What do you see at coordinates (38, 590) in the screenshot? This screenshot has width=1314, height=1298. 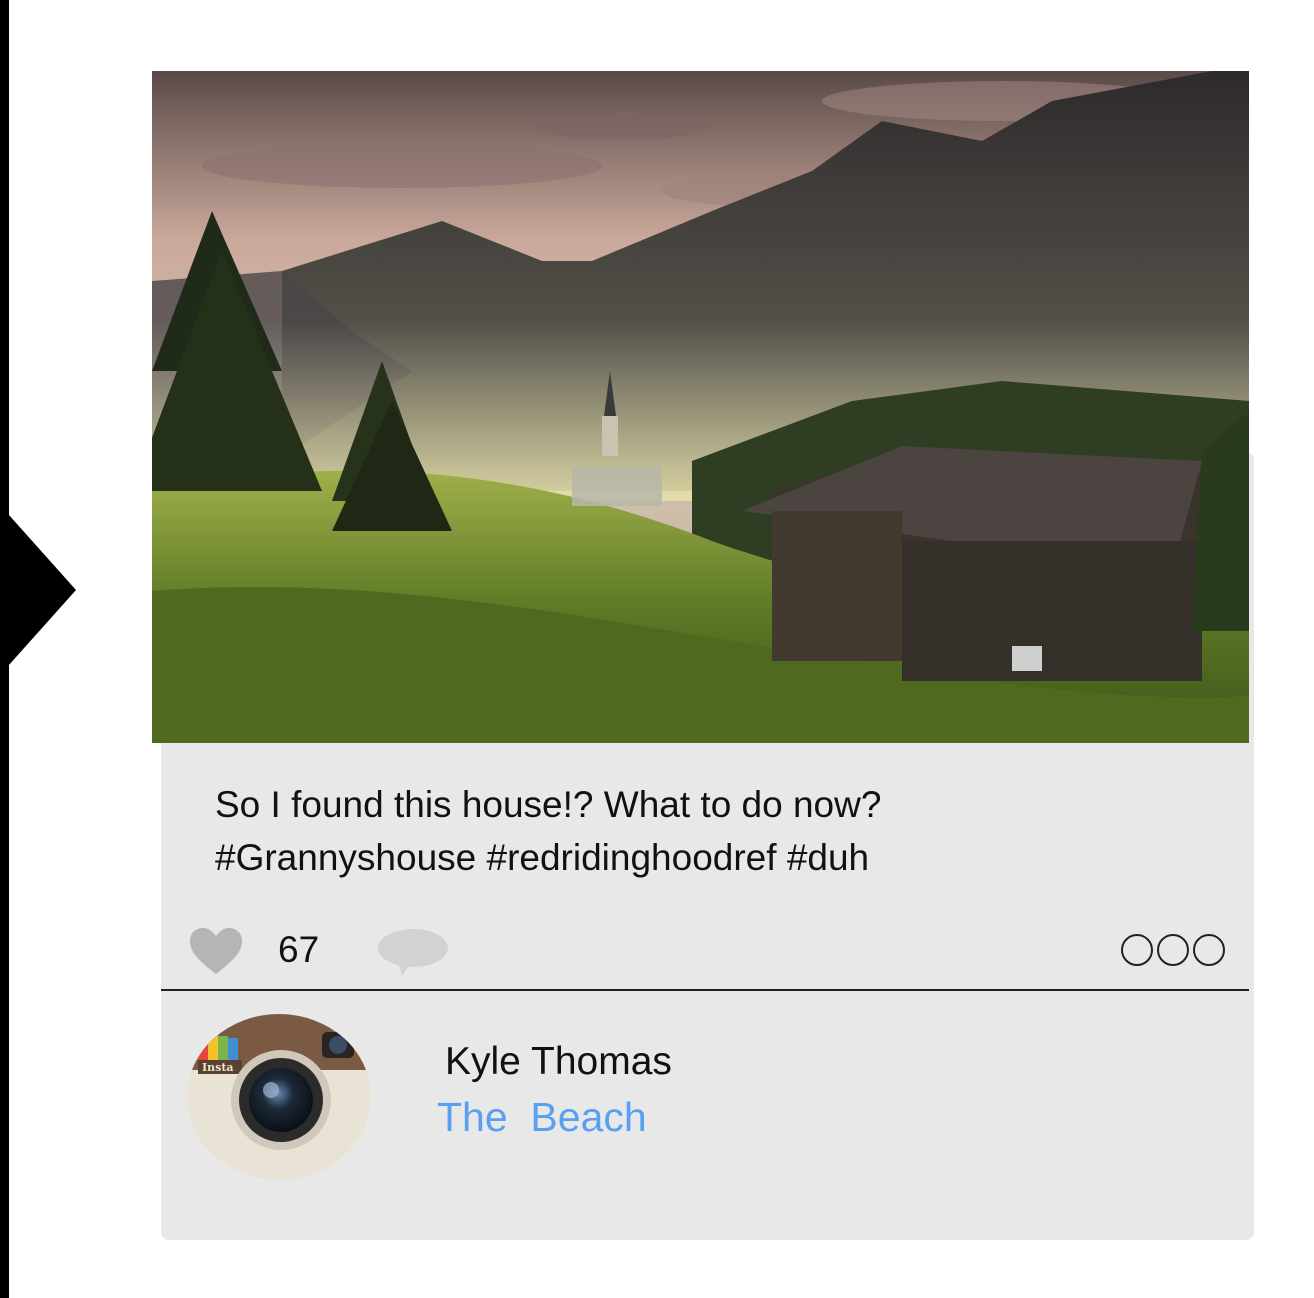 I see `timeline-marker-arrow` at bounding box center [38, 590].